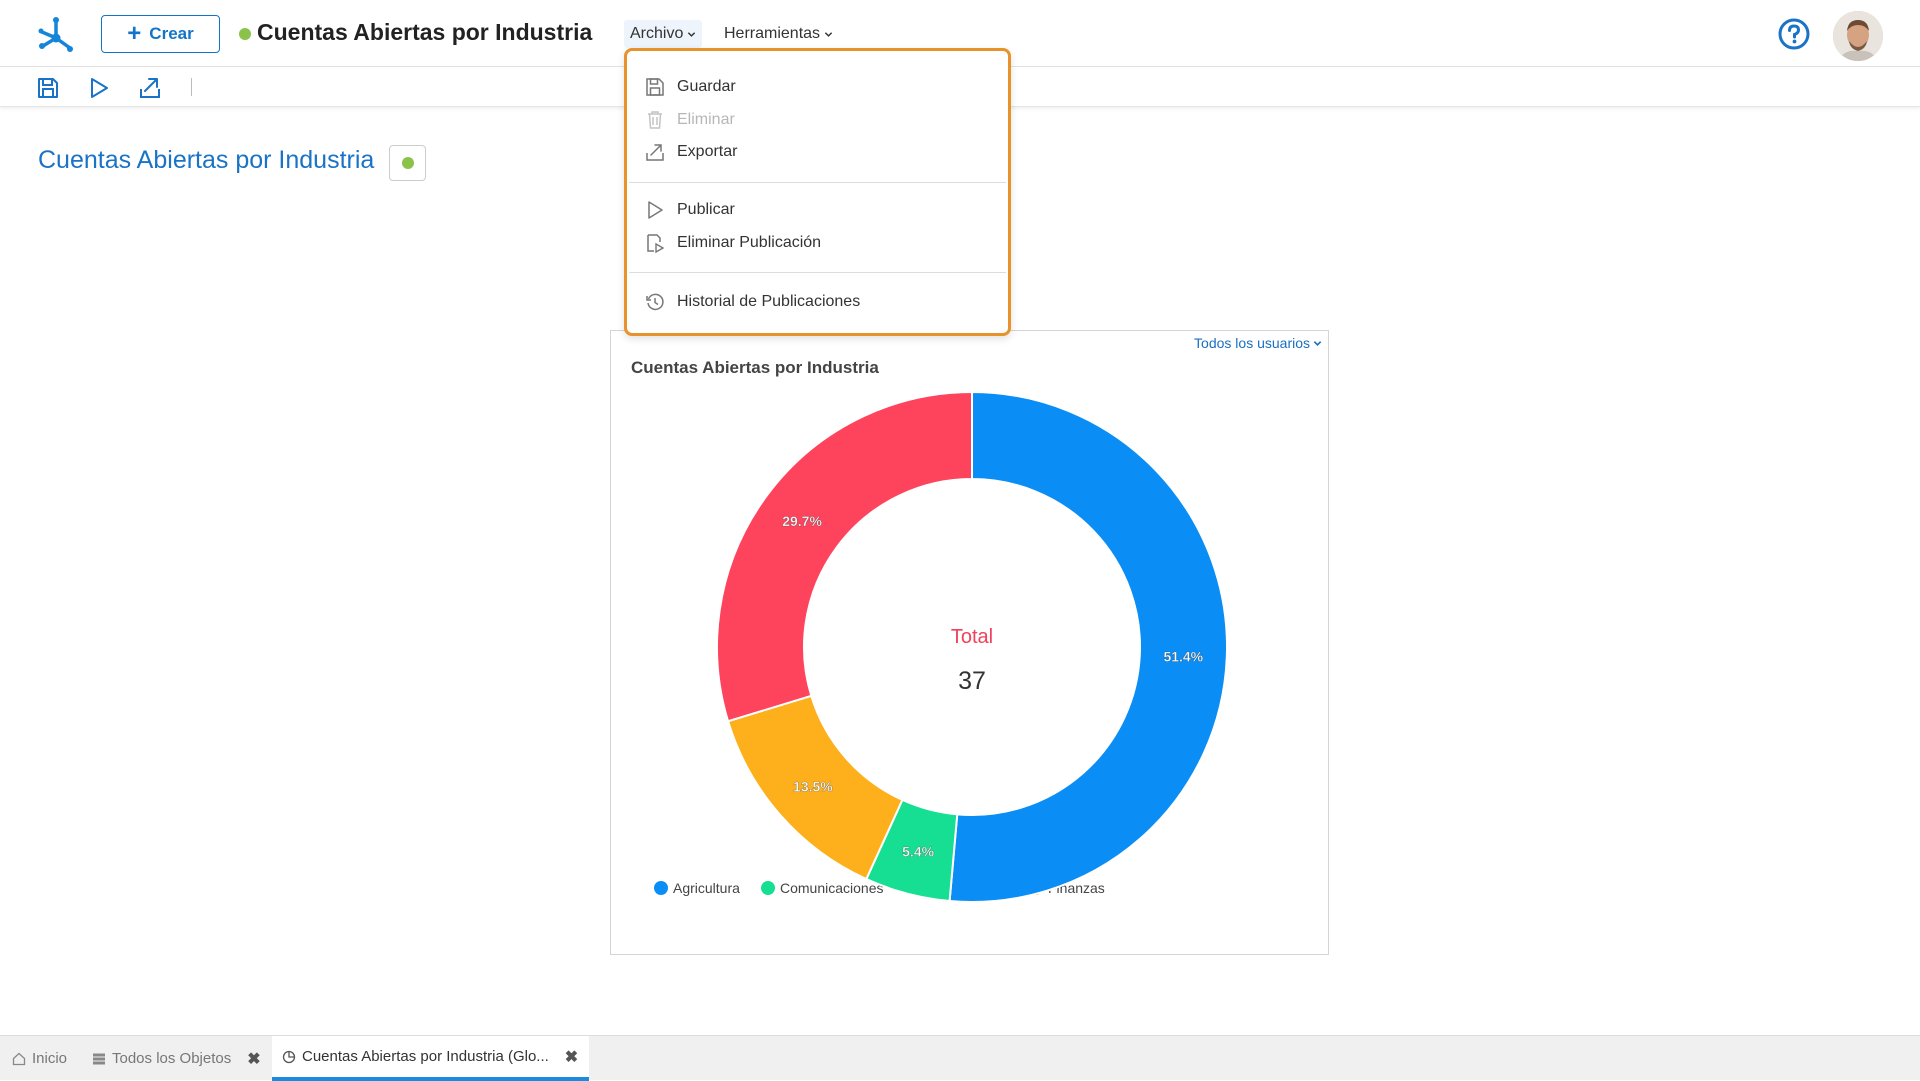  I want to click on list-icon, so click(99, 1058).